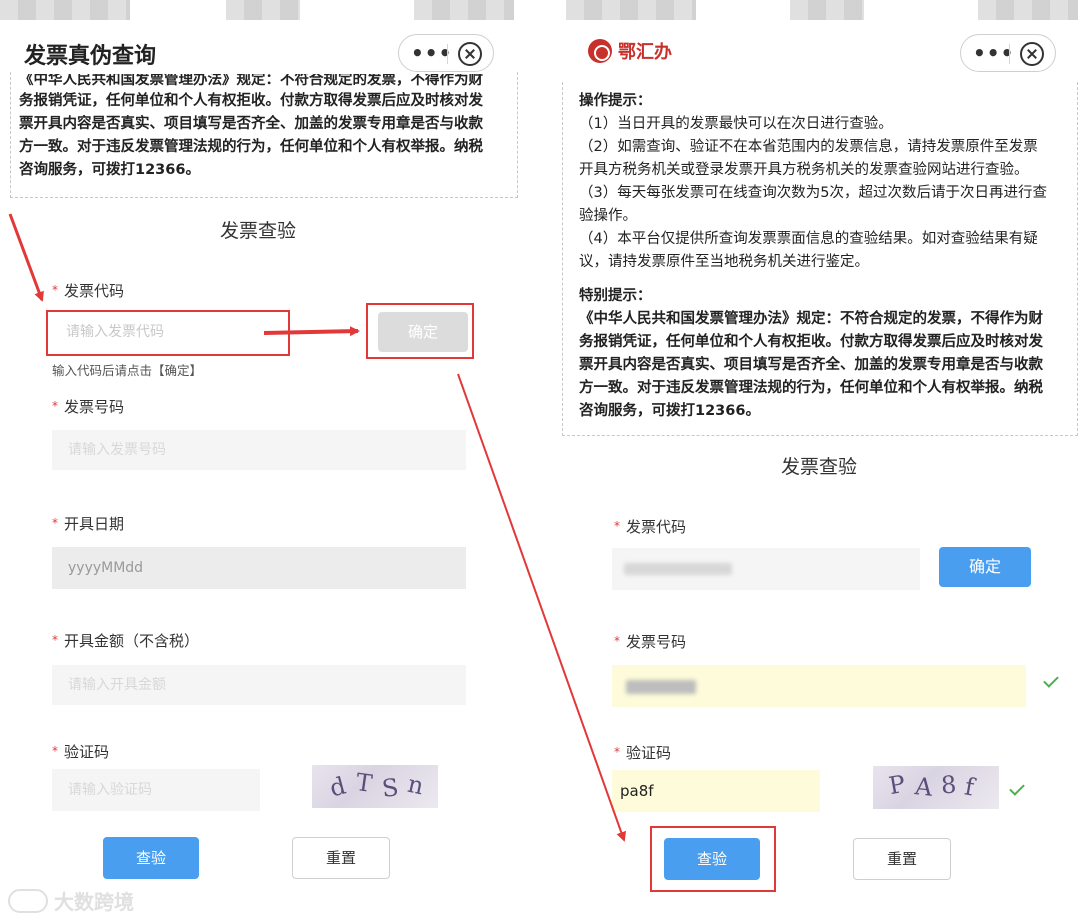 The height and width of the screenshot is (923, 1080). Describe the element at coordinates (813, 193) in the screenshot. I see `tip-line: （3）每天每张发票可在线查询次数为5次，超过次数后请于次日再进行查` at that location.